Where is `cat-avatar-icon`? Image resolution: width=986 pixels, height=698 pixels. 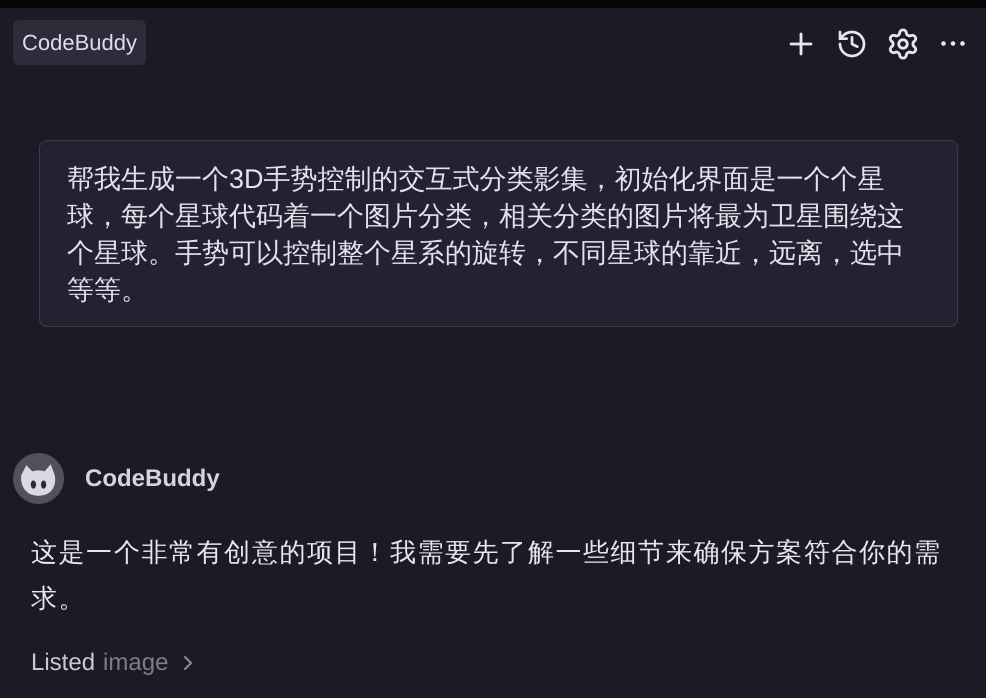
cat-avatar-icon is located at coordinates (38, 478).